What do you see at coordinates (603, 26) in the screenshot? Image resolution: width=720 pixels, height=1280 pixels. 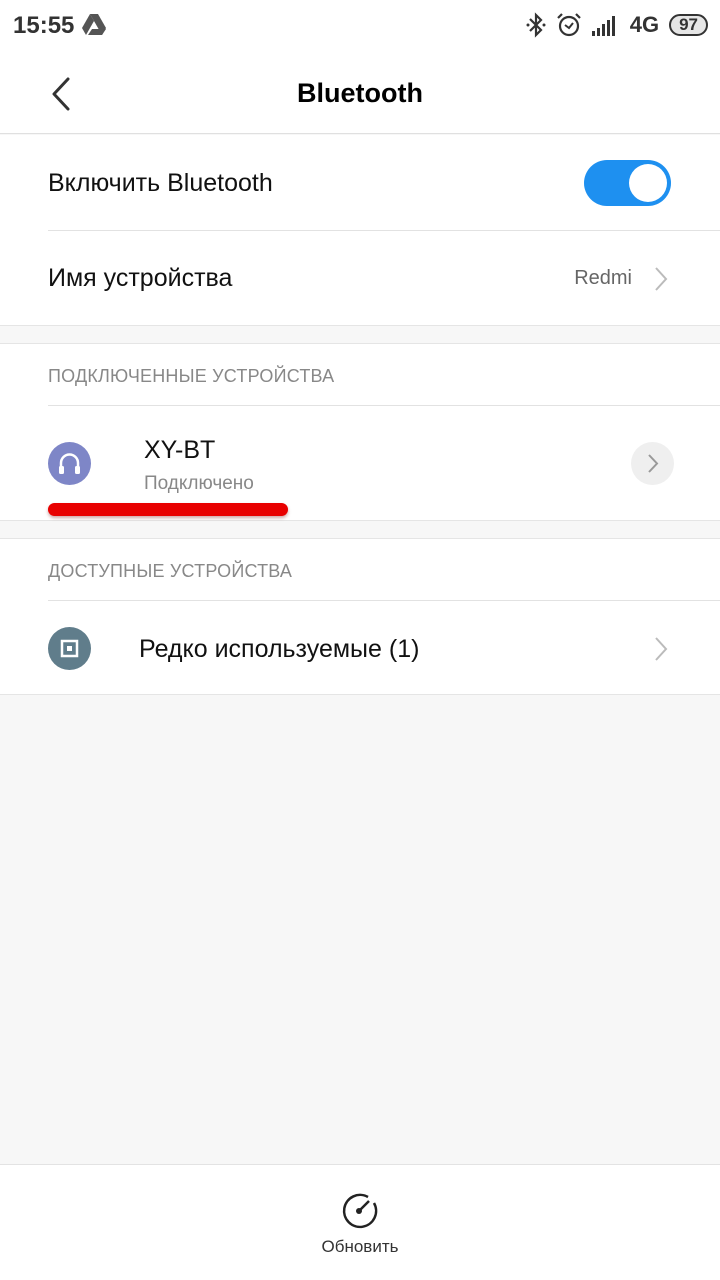 I see `signal-icon` at bounding box center [603, 26].